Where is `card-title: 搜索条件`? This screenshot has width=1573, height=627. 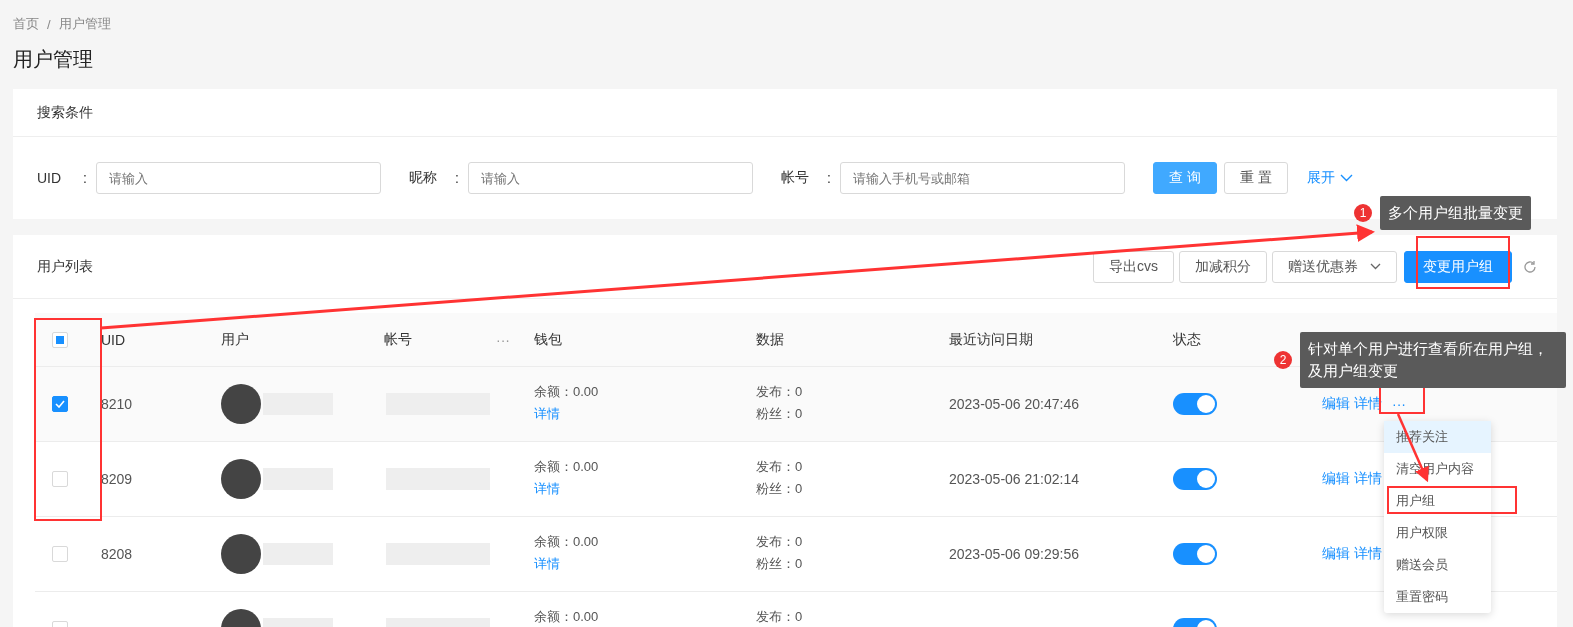
card-title: 搜索条件 is located at coordinates (65, 112).